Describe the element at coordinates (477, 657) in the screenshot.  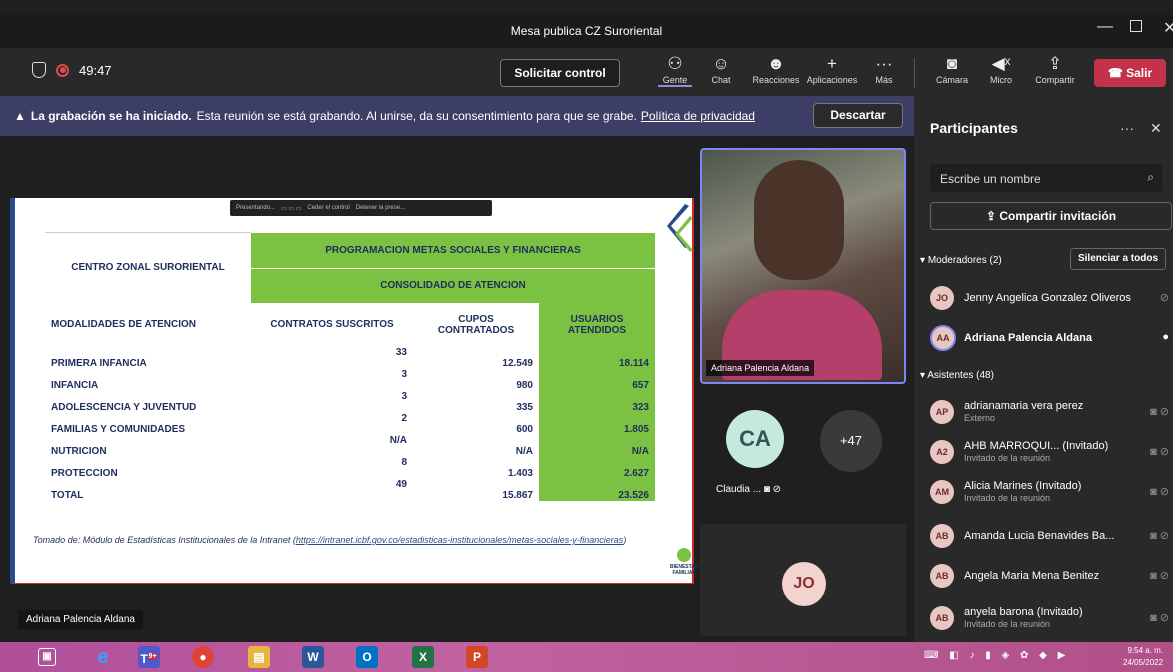
I see `powerpoint-icon: P` at that location.